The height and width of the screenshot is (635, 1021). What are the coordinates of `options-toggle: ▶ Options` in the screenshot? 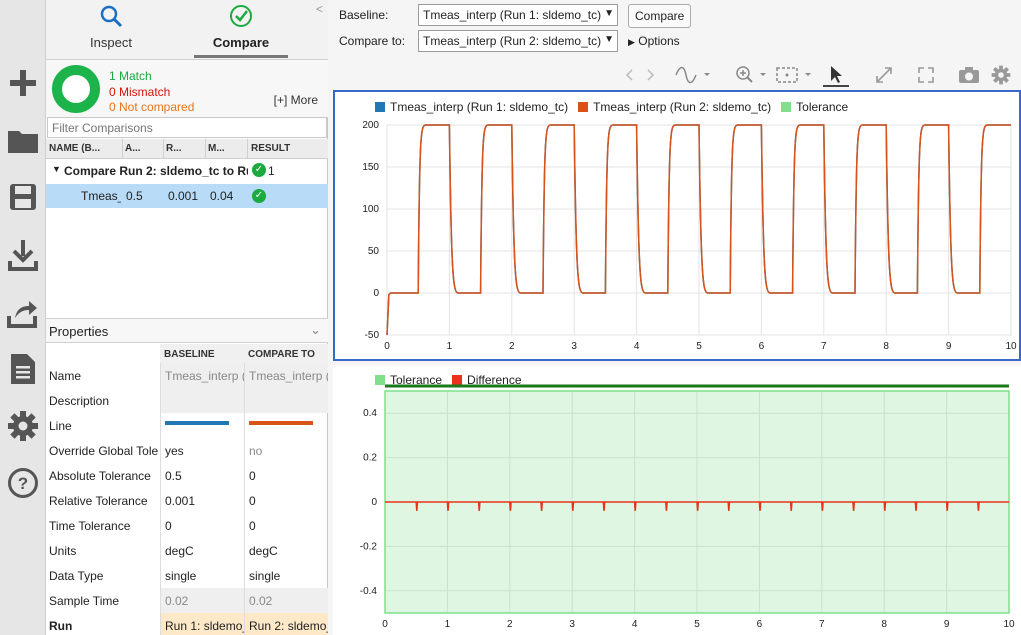 It's located at (654, 41).